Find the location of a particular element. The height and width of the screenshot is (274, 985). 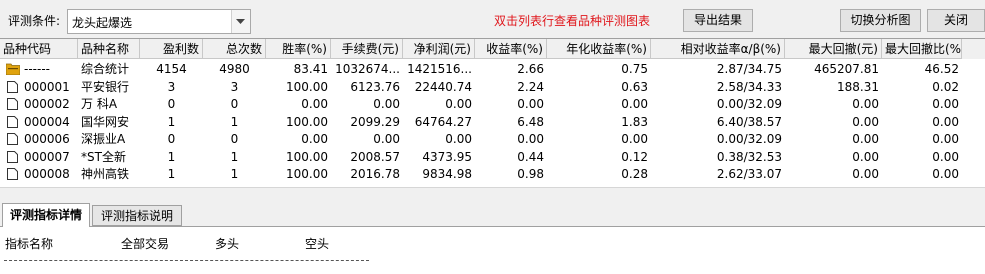

cell-relative-return: 2.58/34.33 is located at coordinates (749, 86).